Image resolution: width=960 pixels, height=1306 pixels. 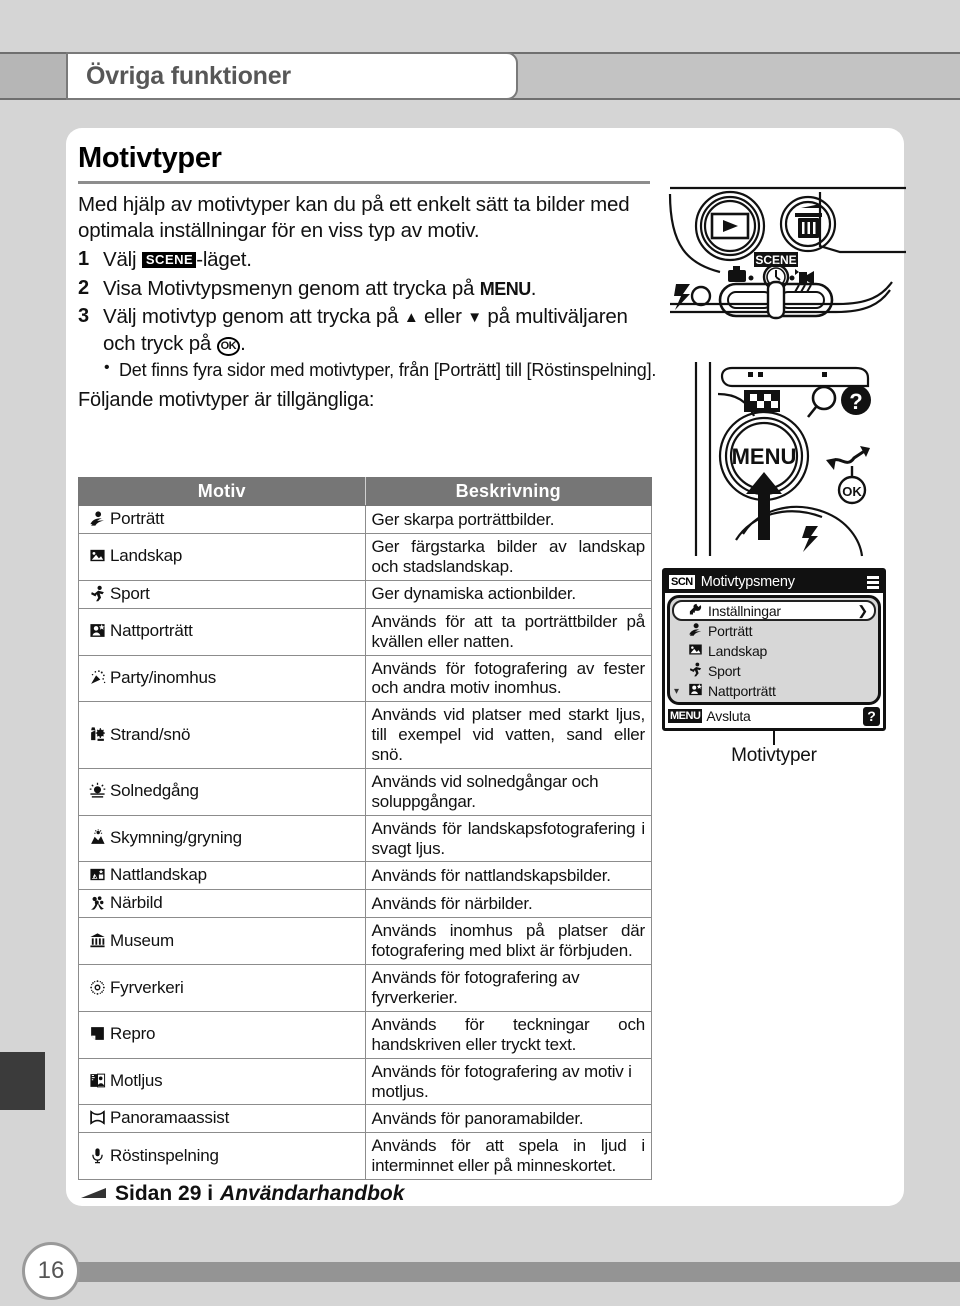 What do you see at coordinates (682, 582) in the screenshot?
I see `scn-badge-icon: SCN` at bounding box center [682, 582].